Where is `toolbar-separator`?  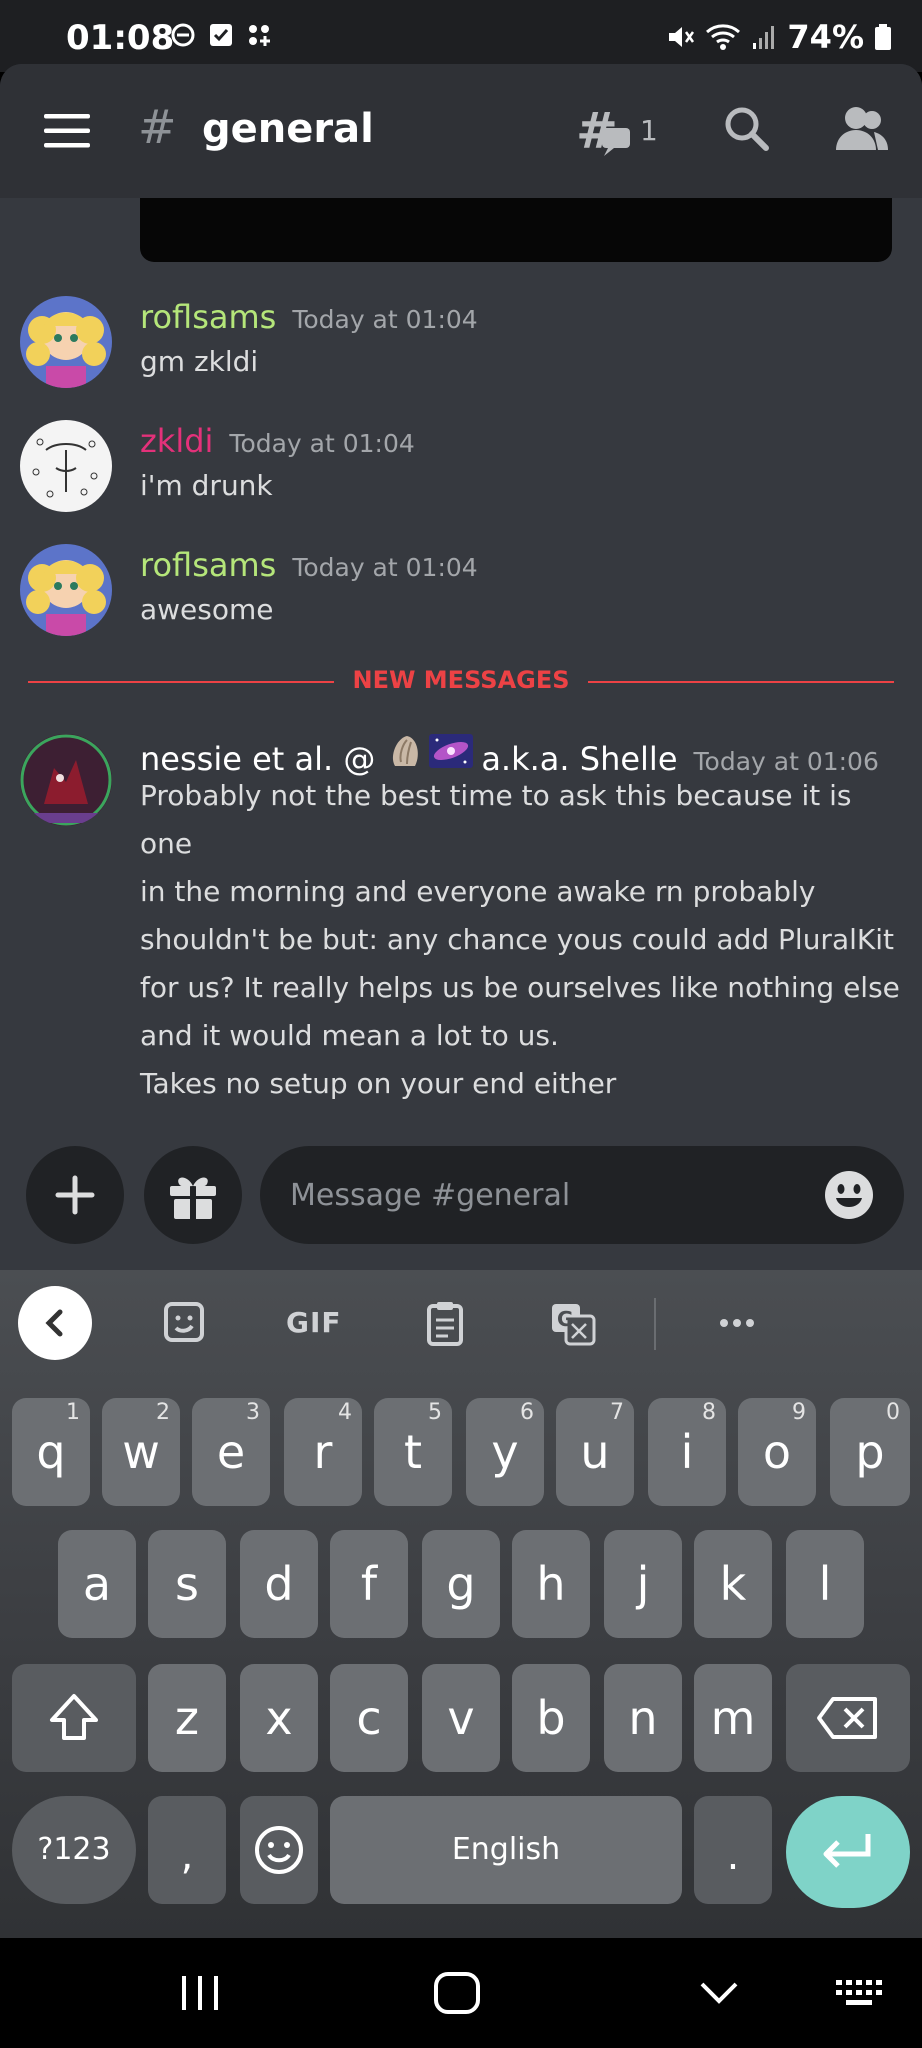 toolbar-separator is located at coordinates (655, 1324).